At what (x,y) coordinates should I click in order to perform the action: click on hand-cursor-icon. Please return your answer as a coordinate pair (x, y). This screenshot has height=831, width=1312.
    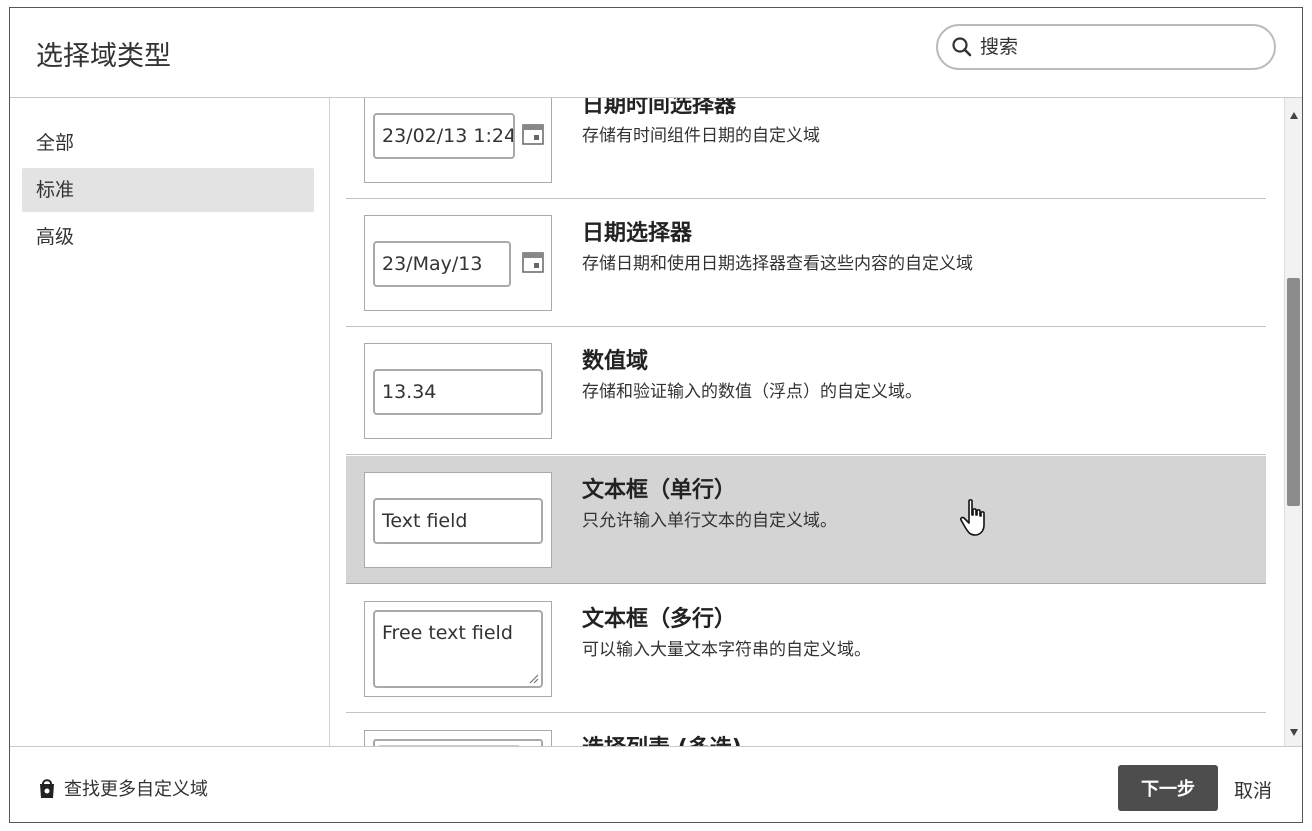
    Looking at the image, I should click on (972, 517).